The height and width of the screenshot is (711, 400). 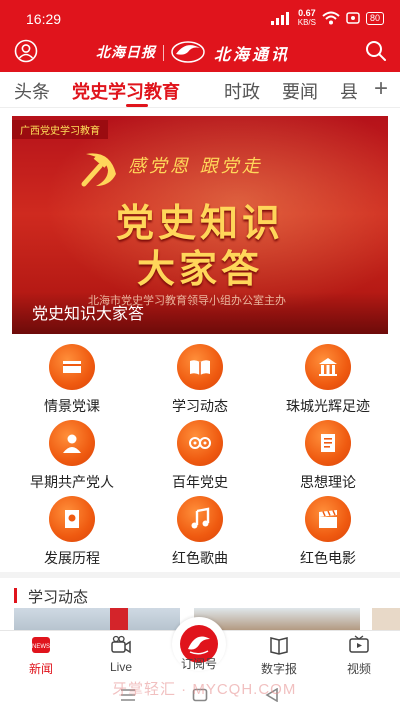 What do you see at coordinates (72, 367) in the screenshot?
I see `book-icon` at bounding box center [72, 367].